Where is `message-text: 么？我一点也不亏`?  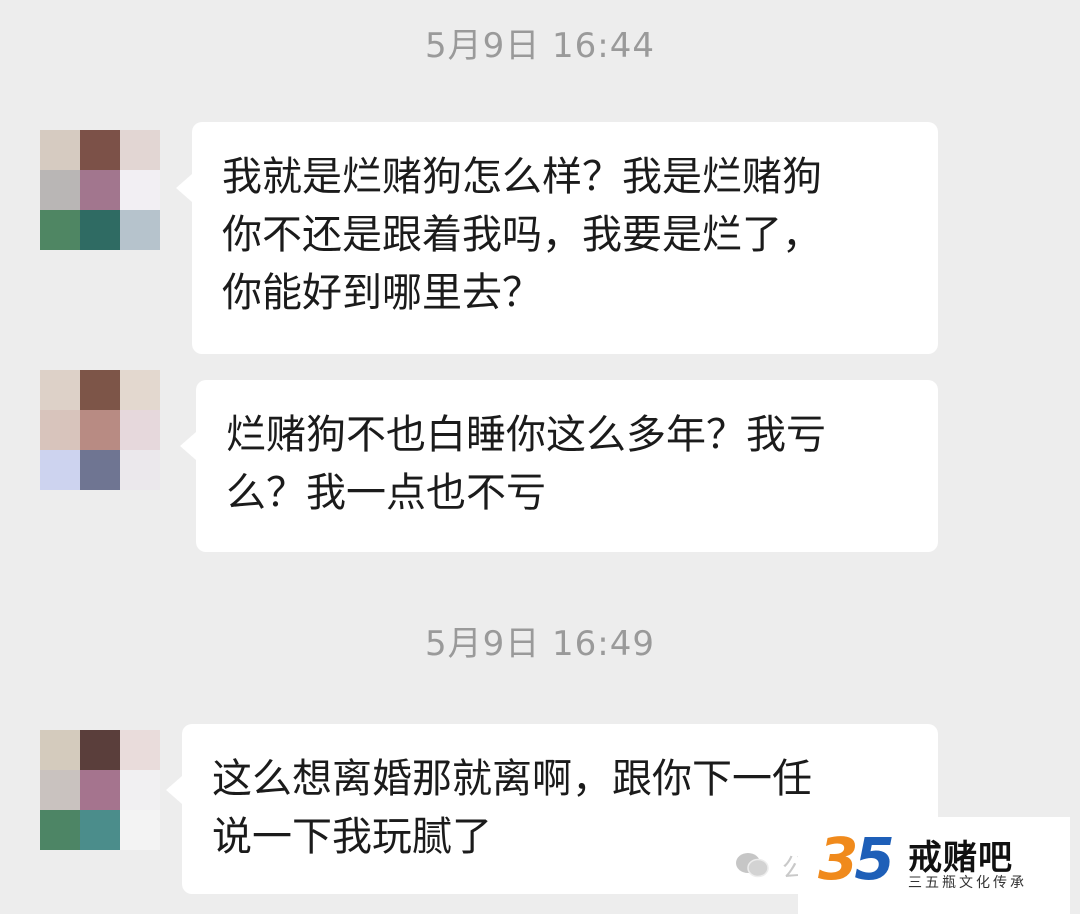
message-text: 么？我一点也不亏 is located at coordinates (386, 493).